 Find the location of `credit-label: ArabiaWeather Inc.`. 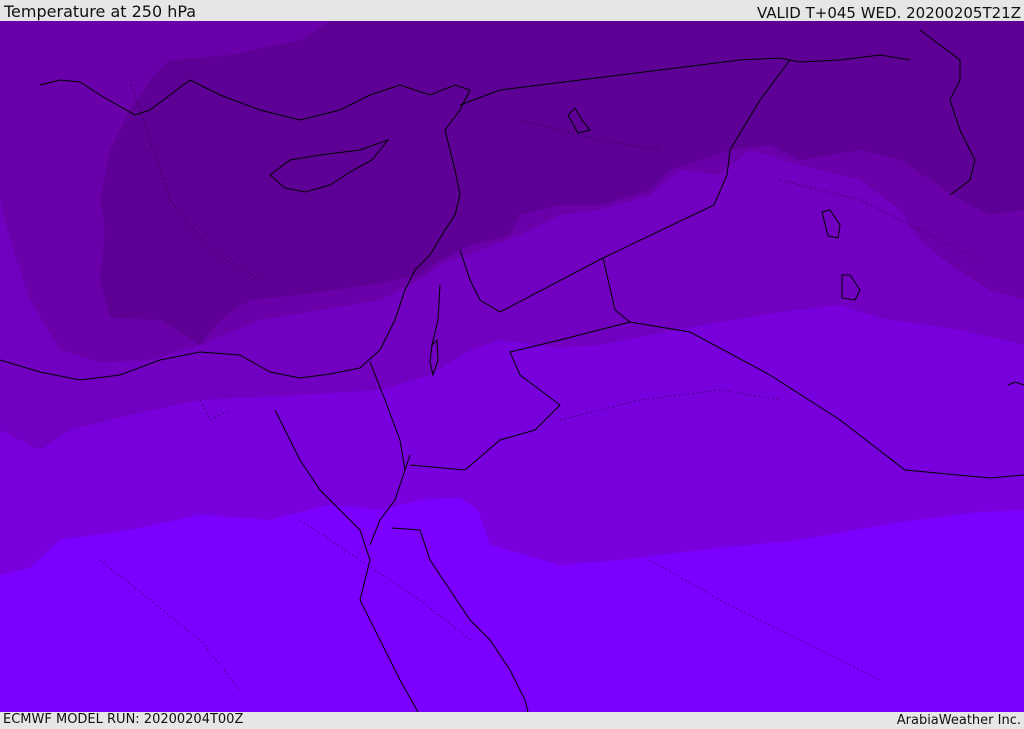

credit-label: ArabiaWeather Inc. is located at coordinates (958, 720).